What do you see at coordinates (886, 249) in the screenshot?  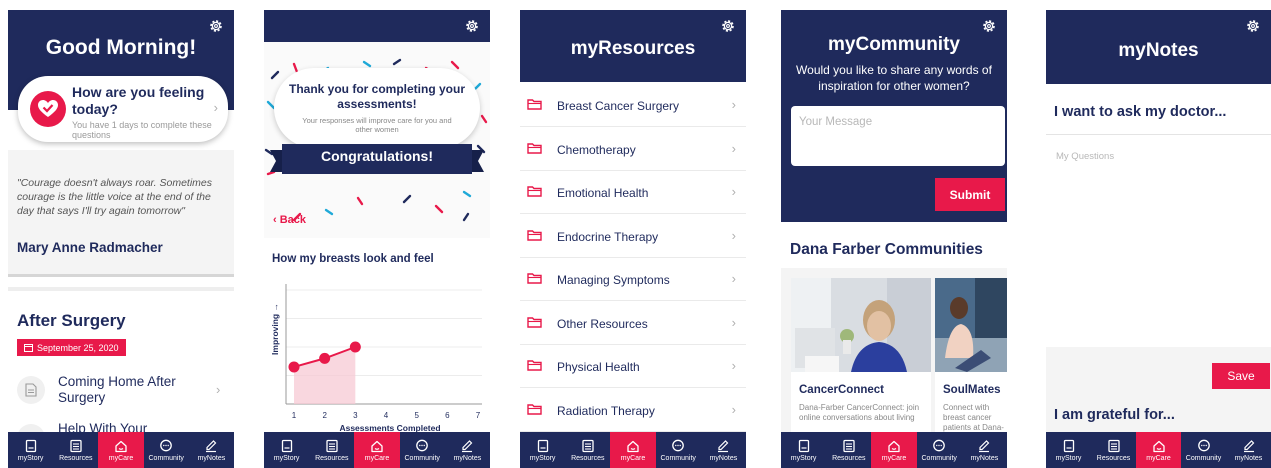 I see `section-title: Dana Farber Communities` at bounding box center [886, 249].